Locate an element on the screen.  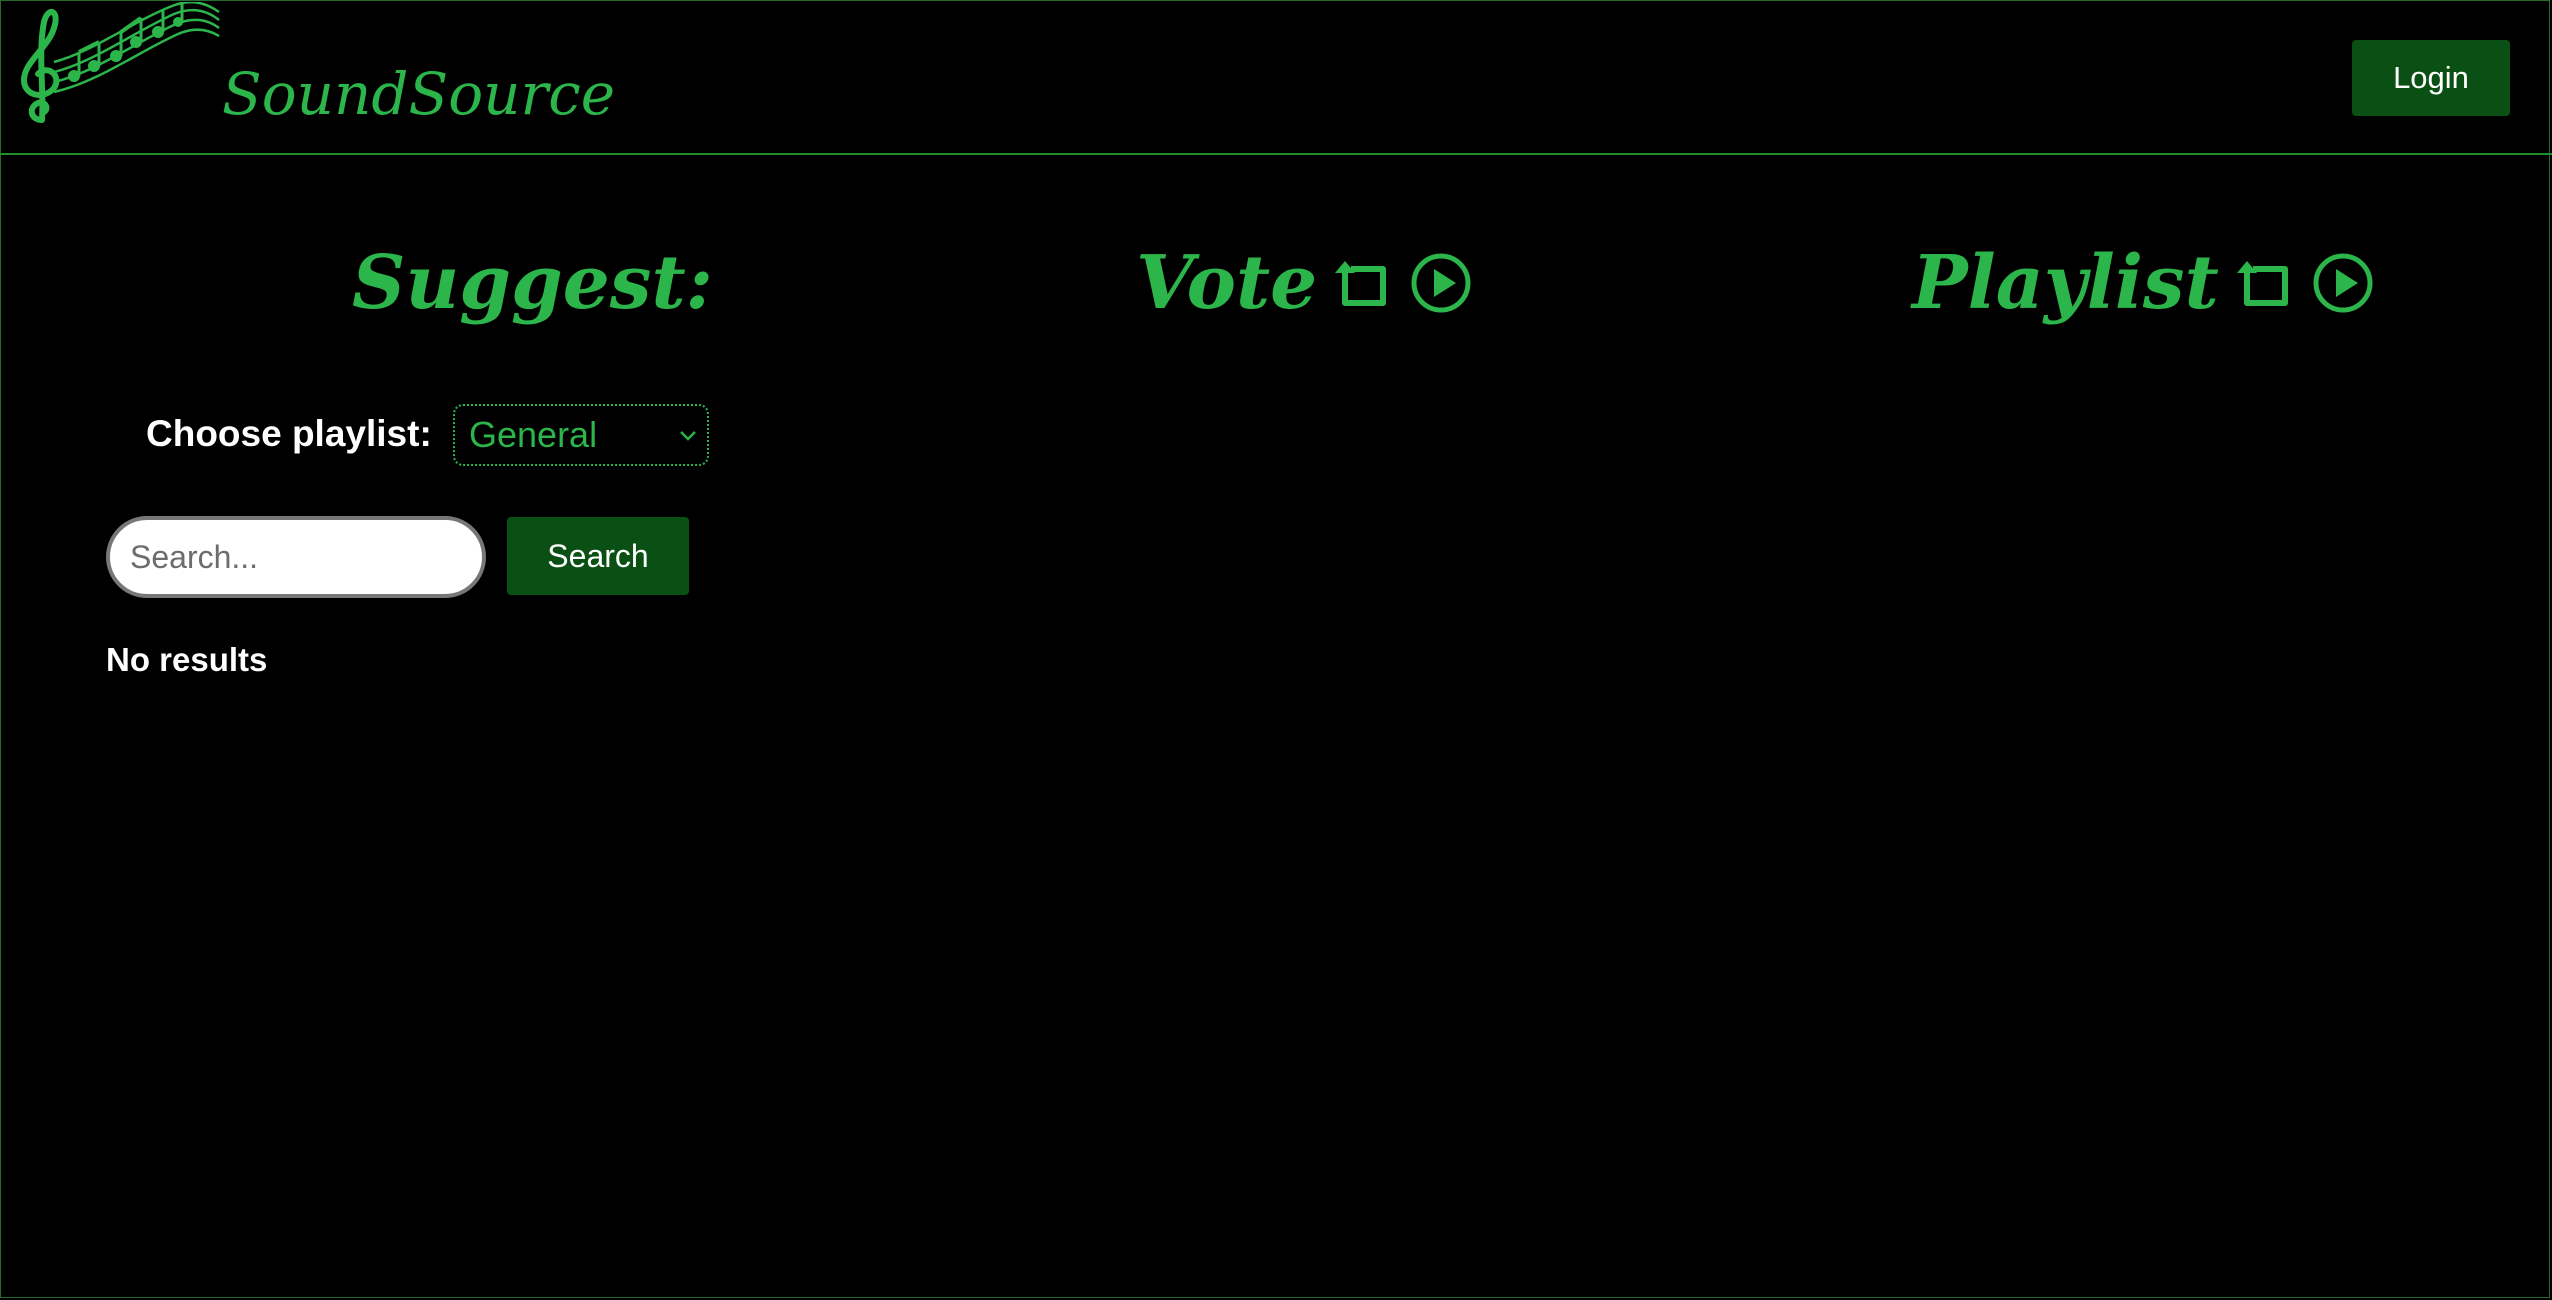
playlist-heading: Playlist is located at coordinates (2143, 283).